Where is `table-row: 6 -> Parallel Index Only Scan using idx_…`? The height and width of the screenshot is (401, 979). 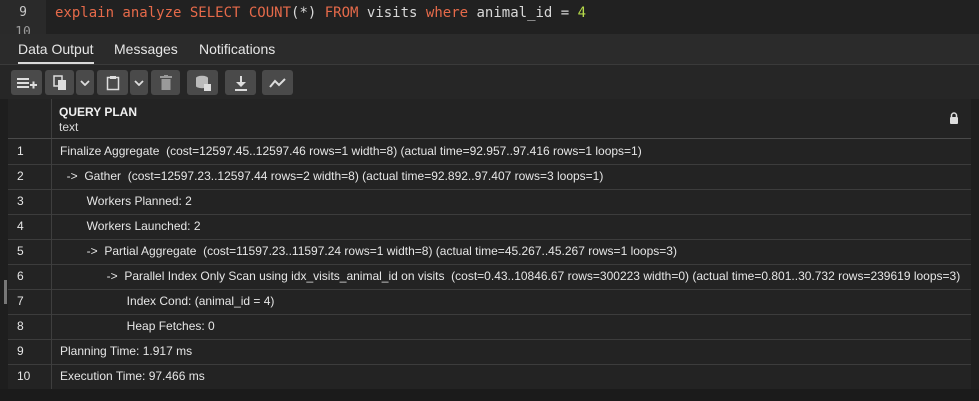 table-row: 6 -> Parallel Index Only Scan using idx_… is located at coordinates (489, 277).